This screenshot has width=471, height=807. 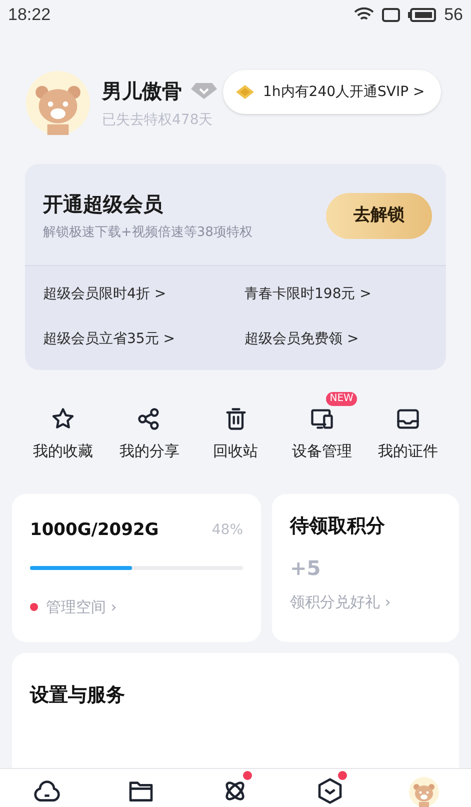 I want to click on offer-link: 青春卡限时198元 >, so click(x=345, y=294).